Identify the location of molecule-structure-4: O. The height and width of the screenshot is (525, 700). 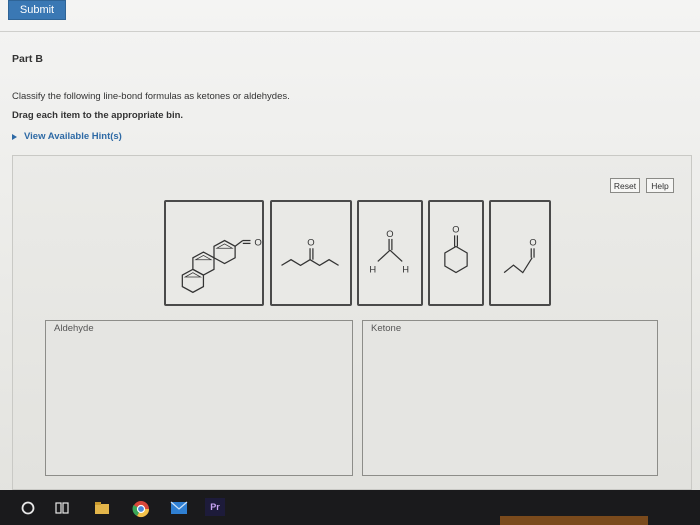
(456, 249).